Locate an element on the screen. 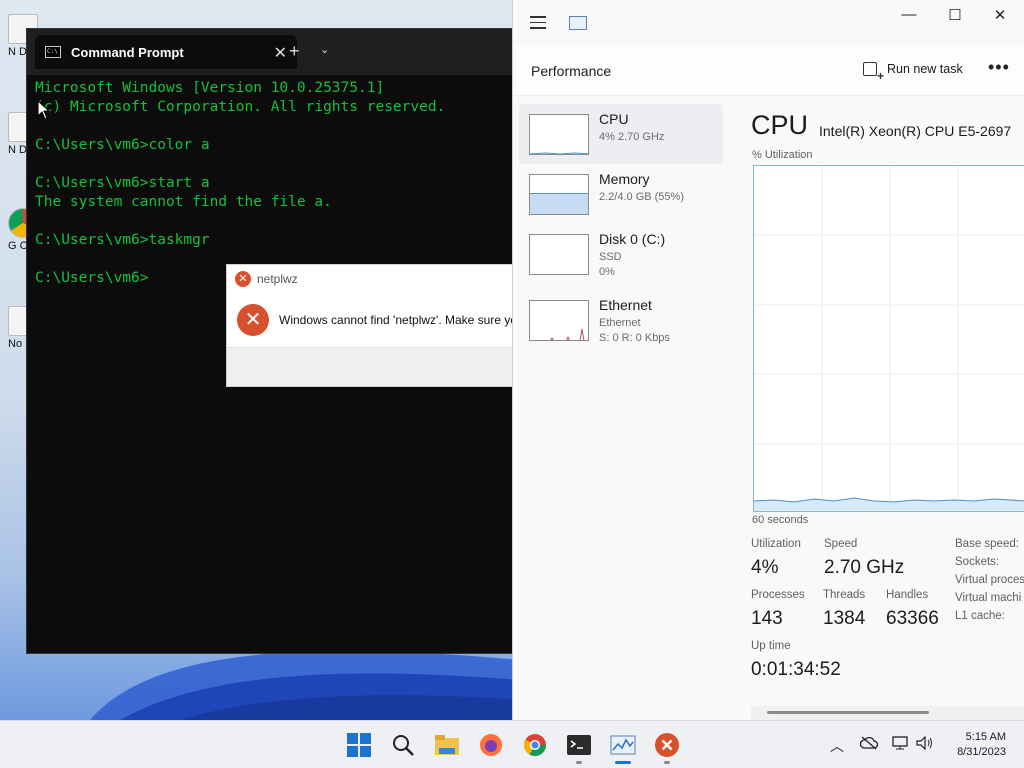  ethernet-thumbnail-graph is located at coordinates (559, 320).